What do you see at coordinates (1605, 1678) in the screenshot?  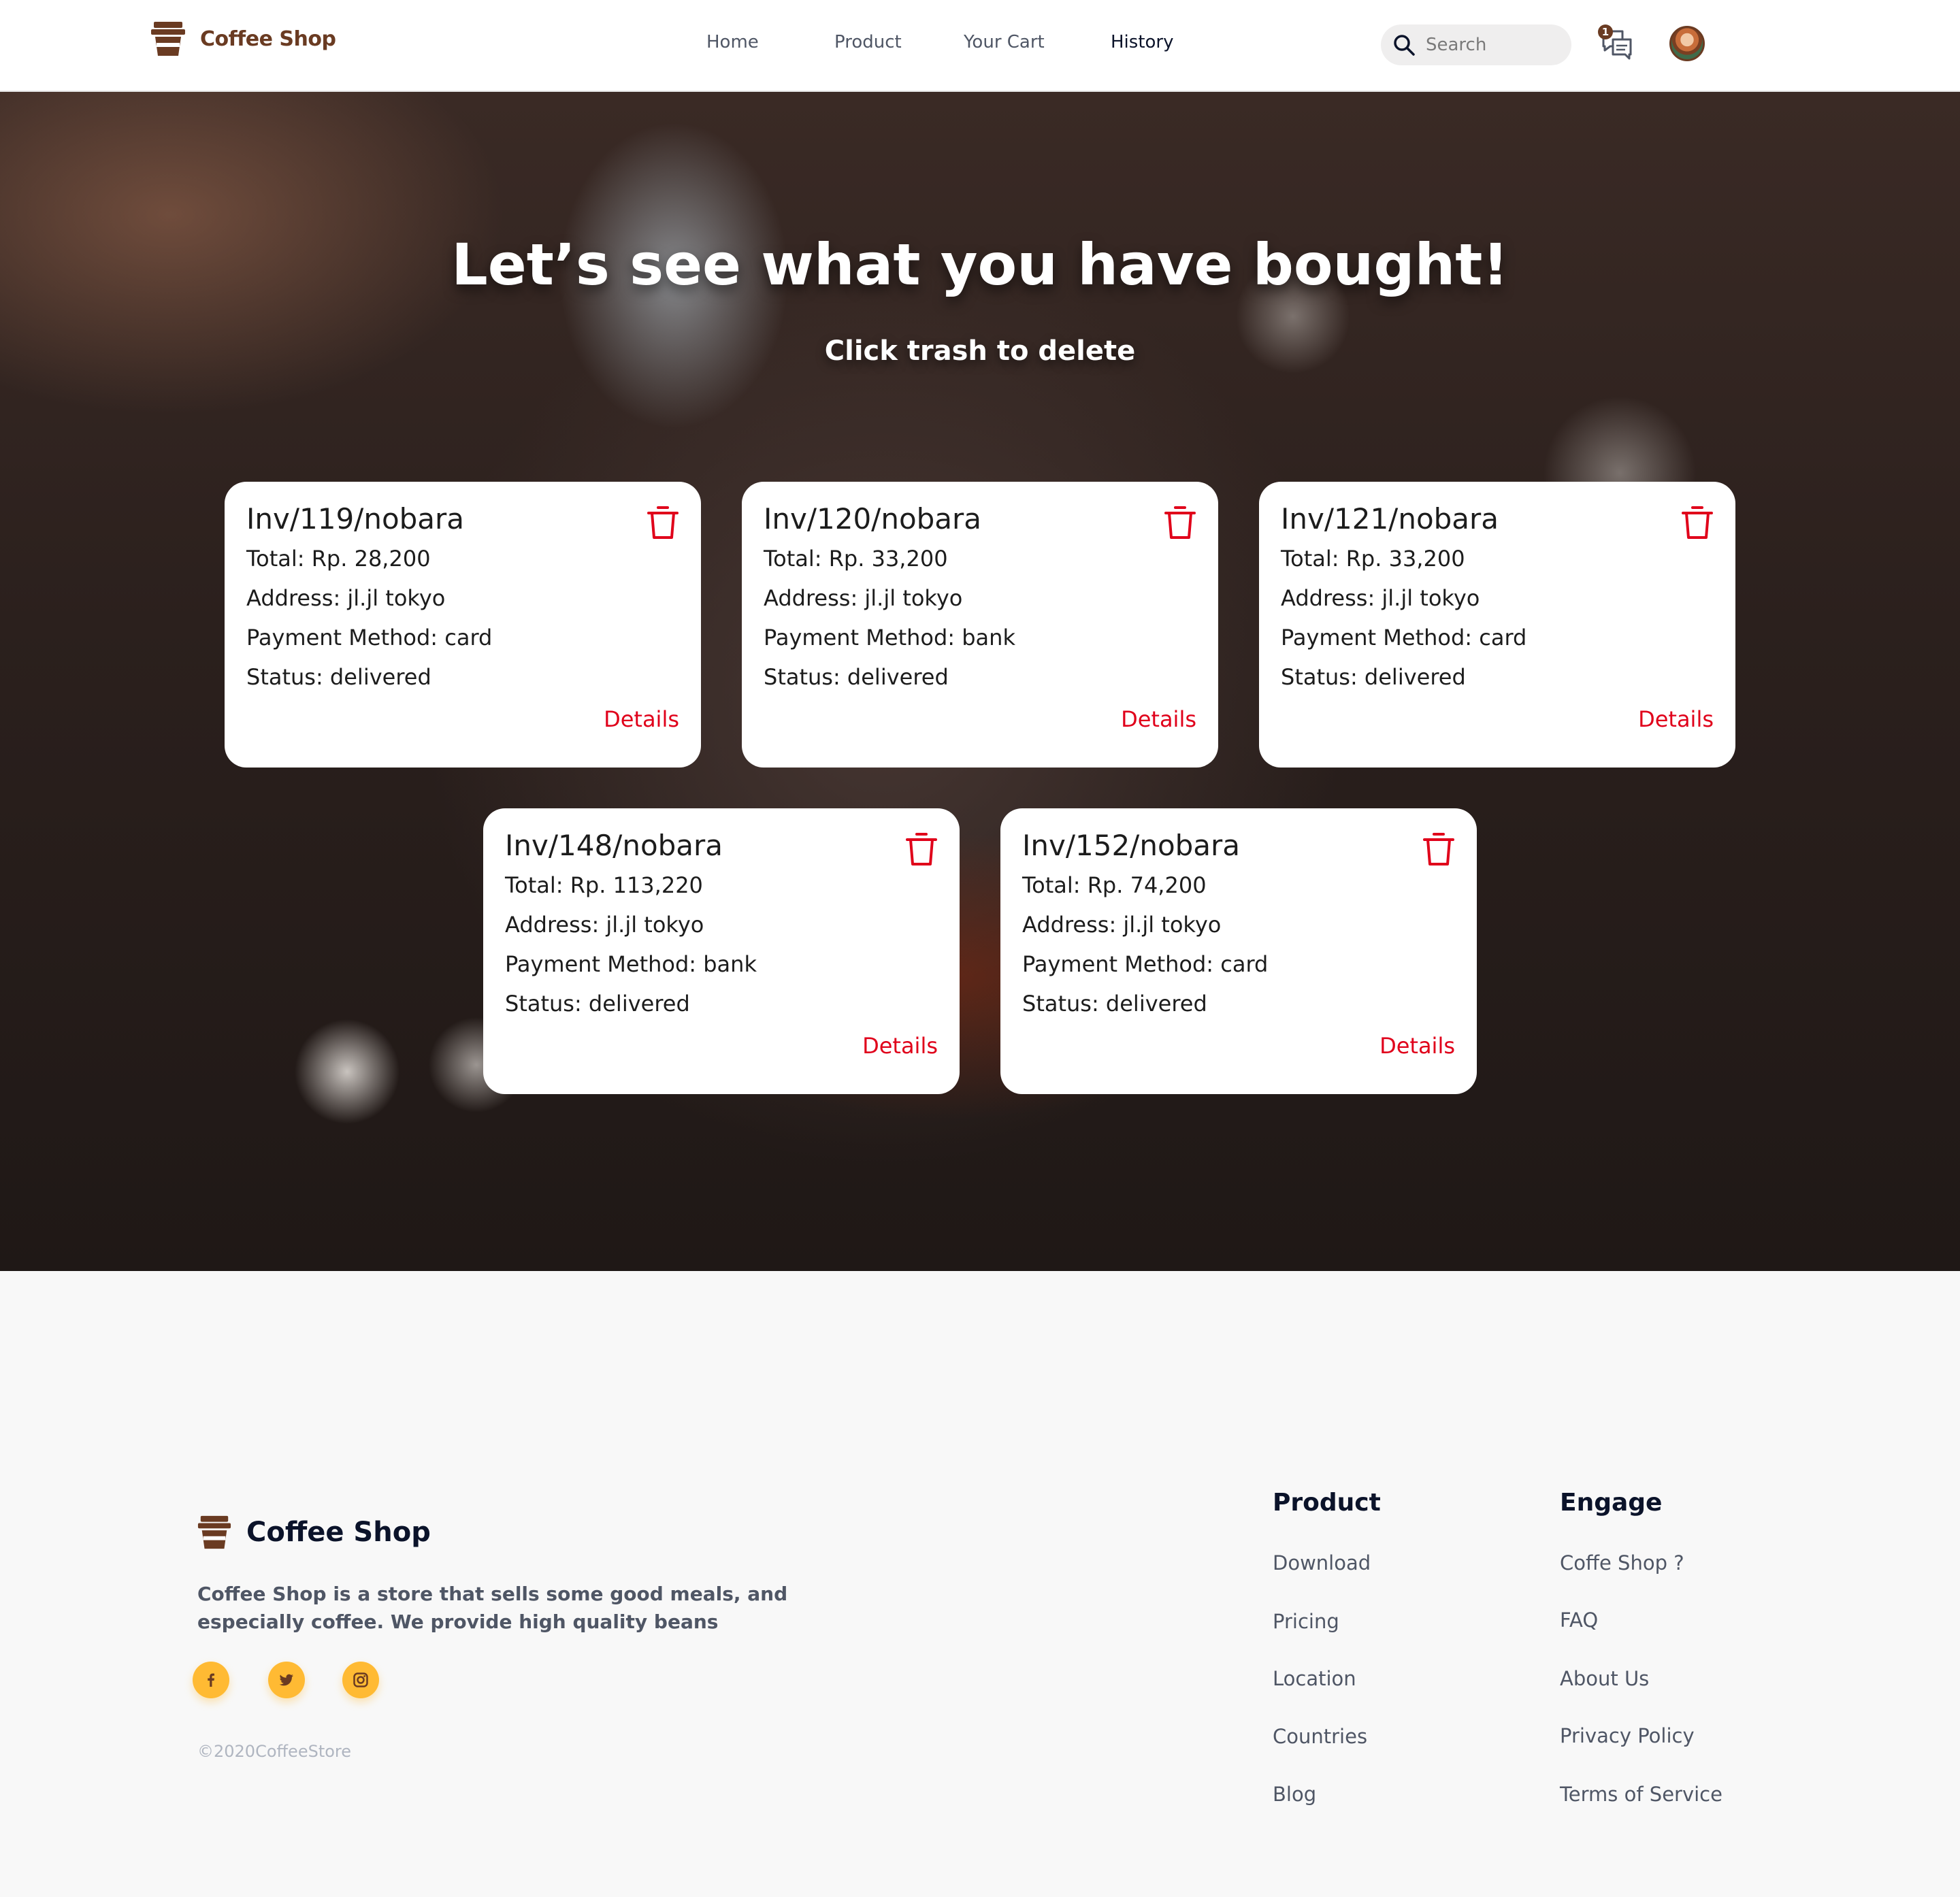 I see `footer-link-about-us: About Us` at bounding box center [1605, 1678].